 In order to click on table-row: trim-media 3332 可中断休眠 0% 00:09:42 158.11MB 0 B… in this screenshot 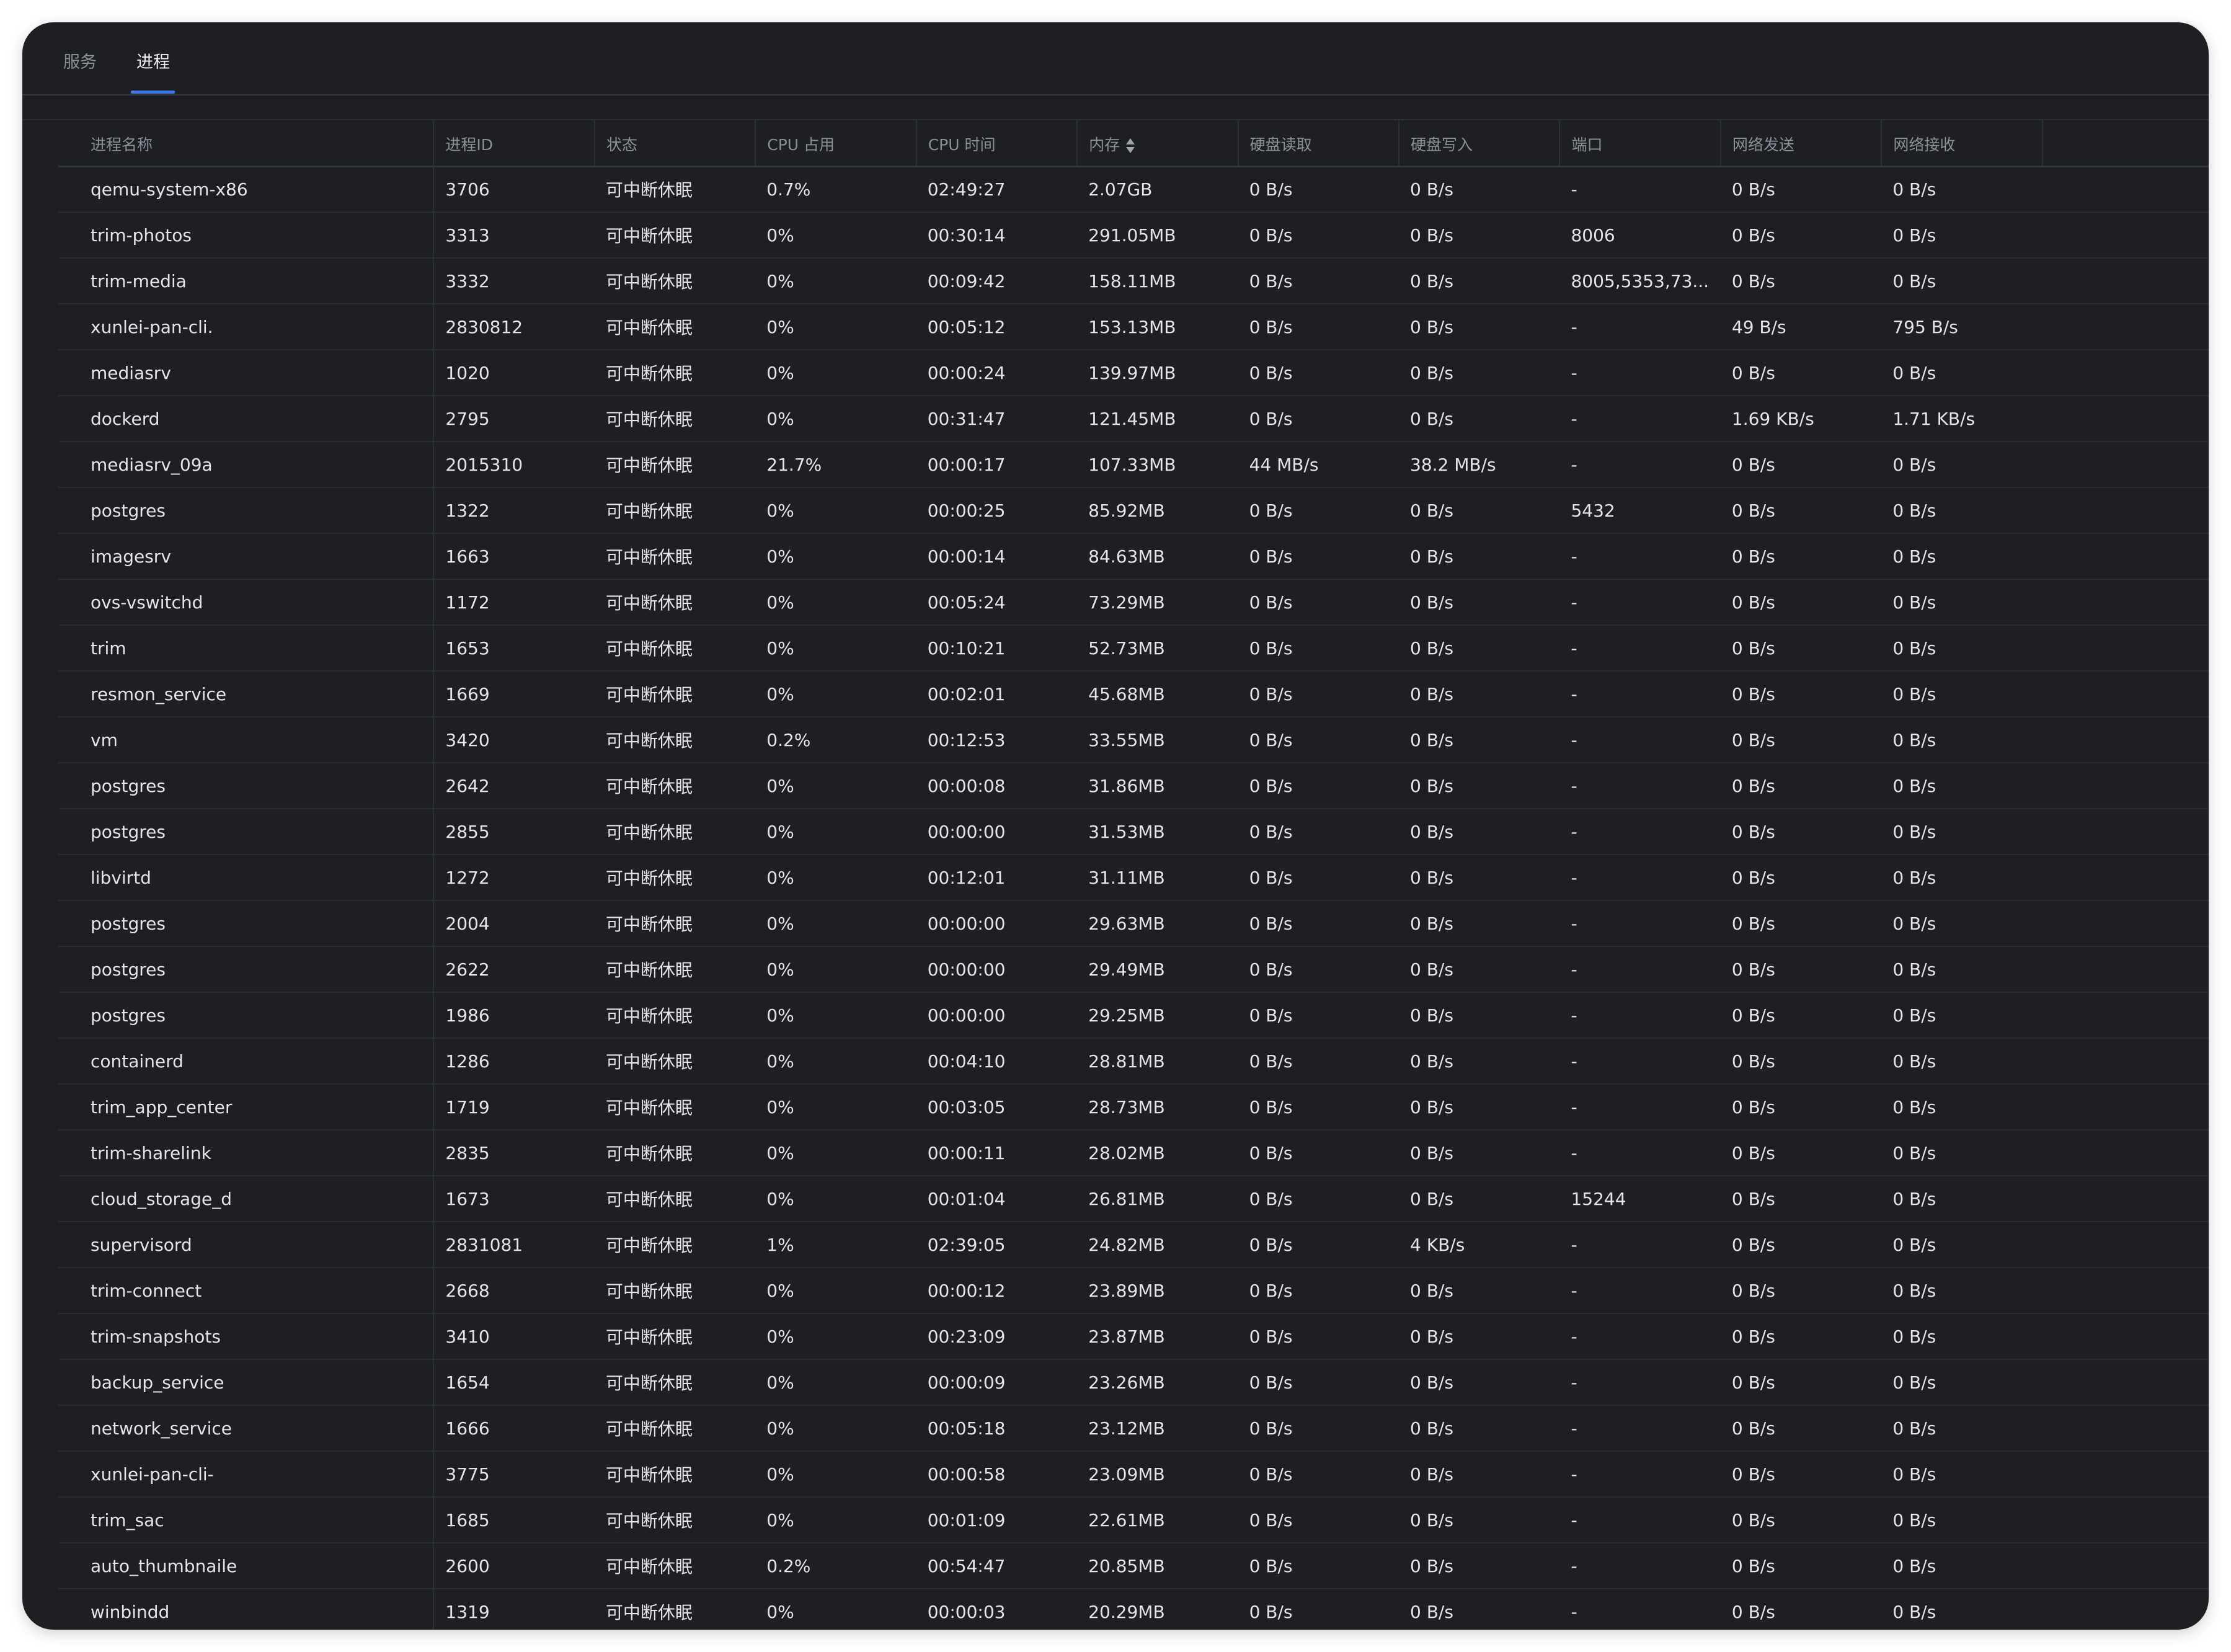, I will do `click(1134, 281)`.